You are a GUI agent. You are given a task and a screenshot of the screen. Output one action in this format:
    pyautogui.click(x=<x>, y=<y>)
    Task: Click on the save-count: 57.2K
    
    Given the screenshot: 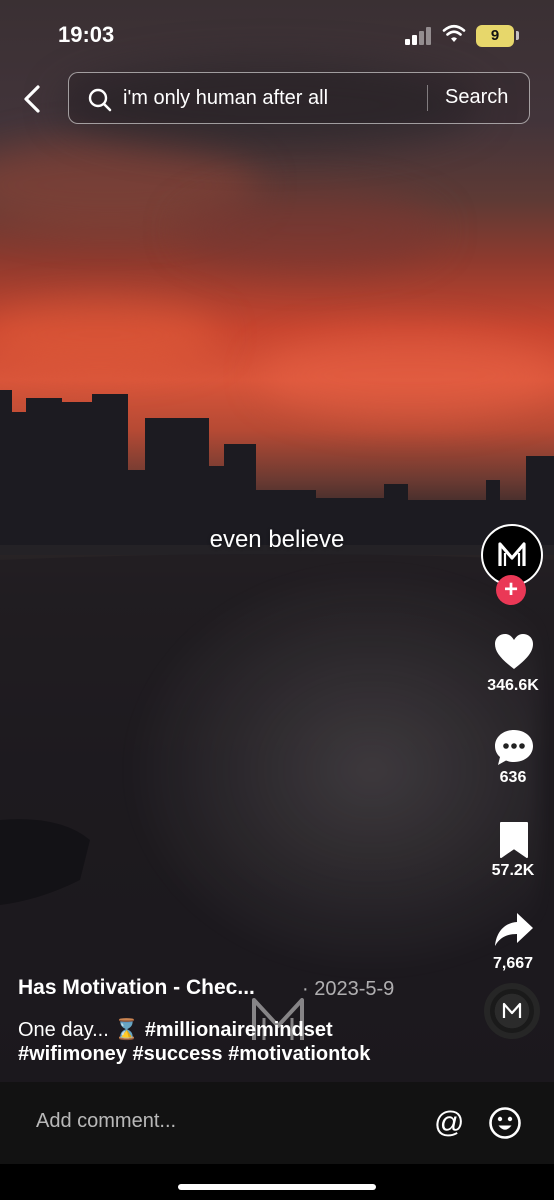 What is the action you would take?
    pyautogui.click(x=513, y=870)
    